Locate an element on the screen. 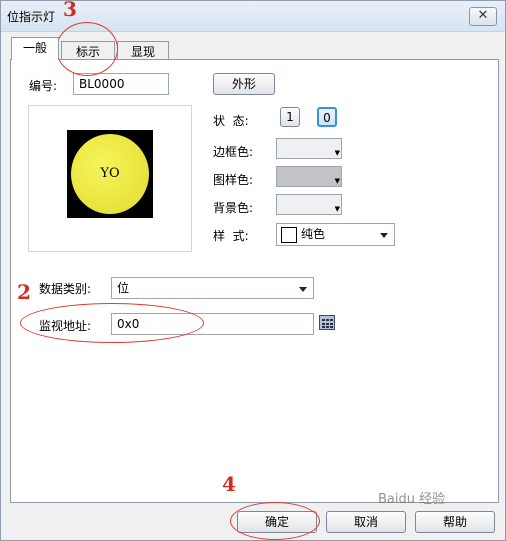  tab-general: 一般 is located at coordinates (35, 48).